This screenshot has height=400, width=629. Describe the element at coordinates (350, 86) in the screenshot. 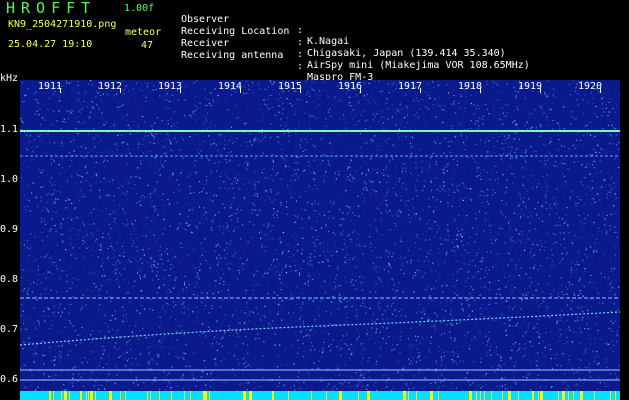

I see `x-tick-label: 1916` at that location.